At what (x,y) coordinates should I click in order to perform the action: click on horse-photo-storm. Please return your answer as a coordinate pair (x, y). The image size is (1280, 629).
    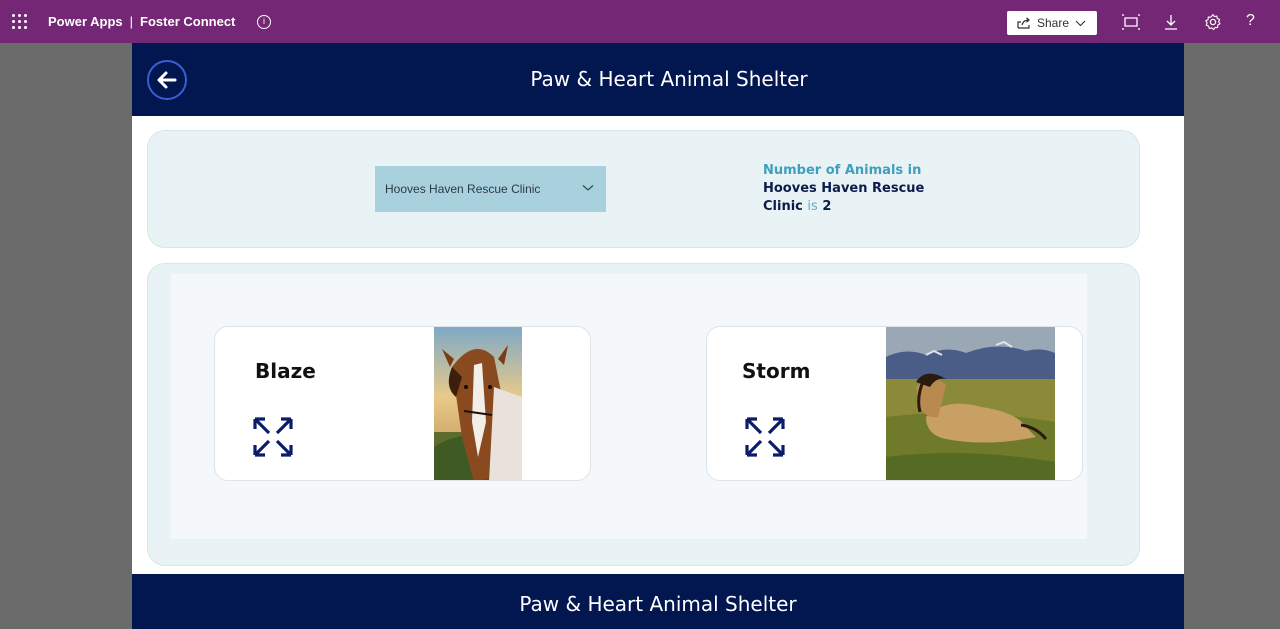
    Looking at the image, I should click on (970, 403).